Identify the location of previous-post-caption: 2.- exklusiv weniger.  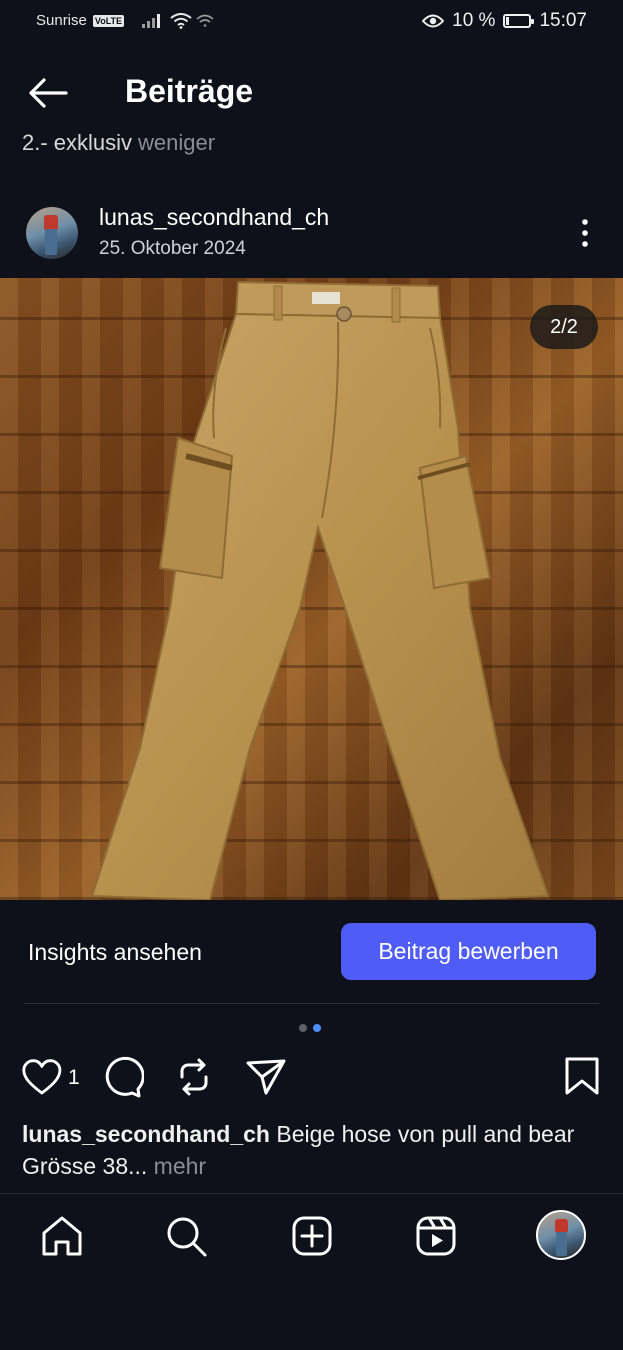
(118, 143).